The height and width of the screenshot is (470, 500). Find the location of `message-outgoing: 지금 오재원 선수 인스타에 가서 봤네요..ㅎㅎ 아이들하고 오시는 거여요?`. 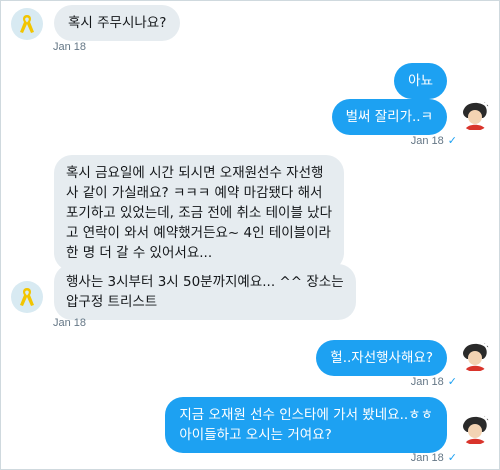

message-outgoing: 지금 오재원 선수 인스타에 가서 봤네요..ㅎㅎ 아이들하고 오시는 거여요? is located at coordinates (306, 425).